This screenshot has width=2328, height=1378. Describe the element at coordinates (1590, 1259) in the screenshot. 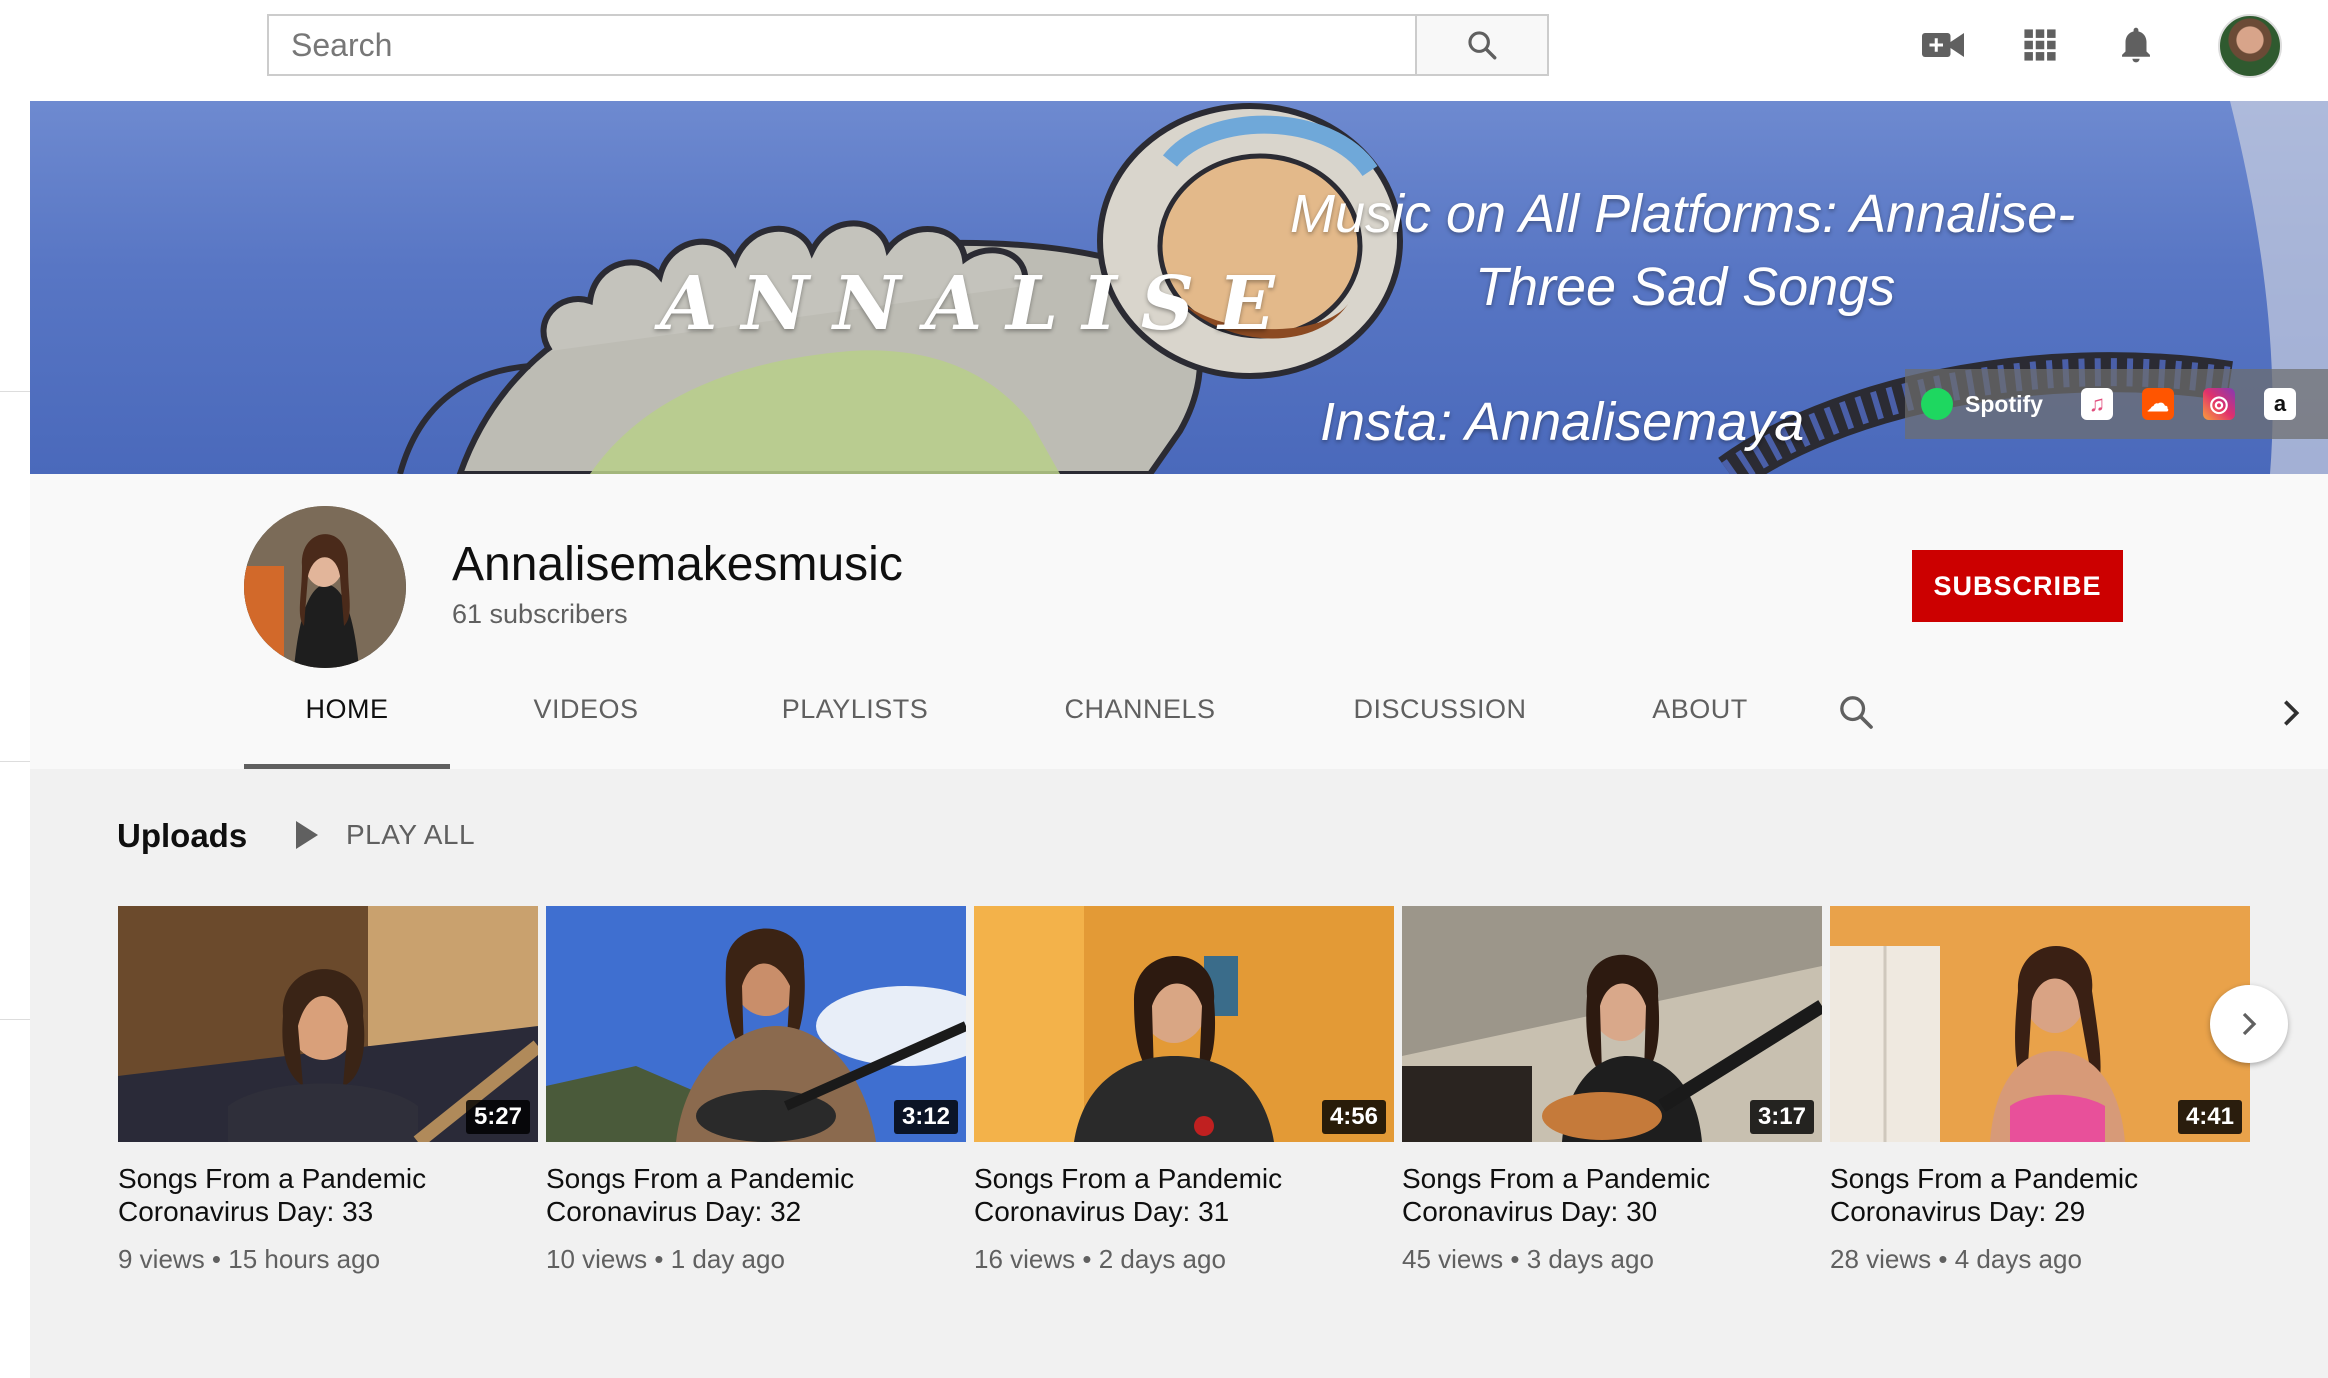

I see `video-age: 3 days ago` at that location.